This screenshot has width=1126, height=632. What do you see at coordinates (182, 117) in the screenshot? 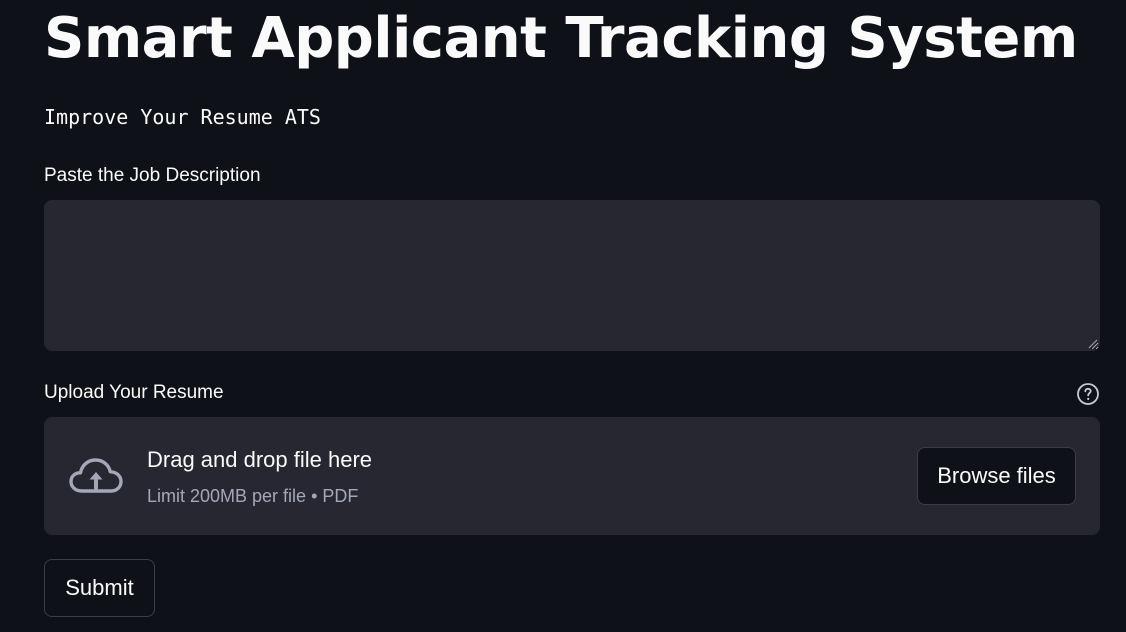
I see `page-subtitle: Improve Your Resume ATS` at bounding box center [182, 117].